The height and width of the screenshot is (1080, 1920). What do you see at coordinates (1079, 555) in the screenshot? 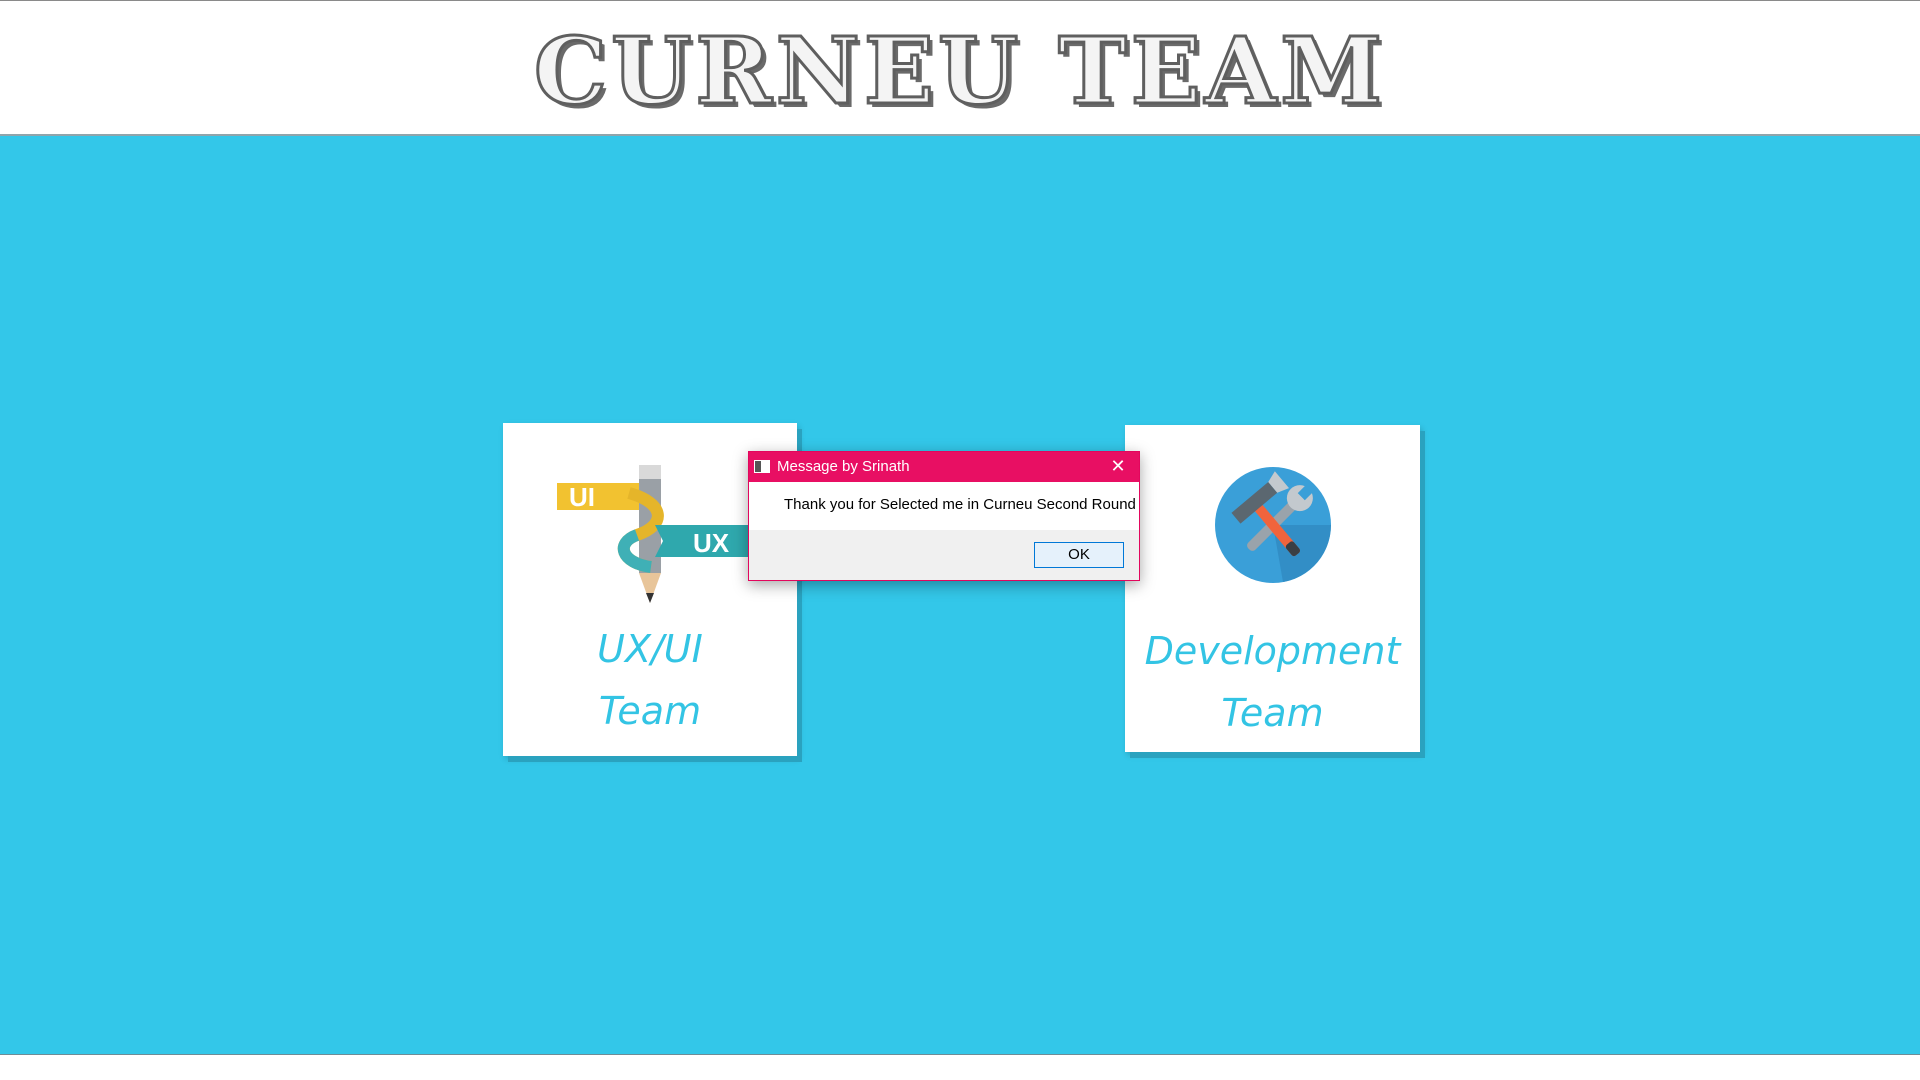
I see `ok-button: OK` at bounding box center [1079, 555].